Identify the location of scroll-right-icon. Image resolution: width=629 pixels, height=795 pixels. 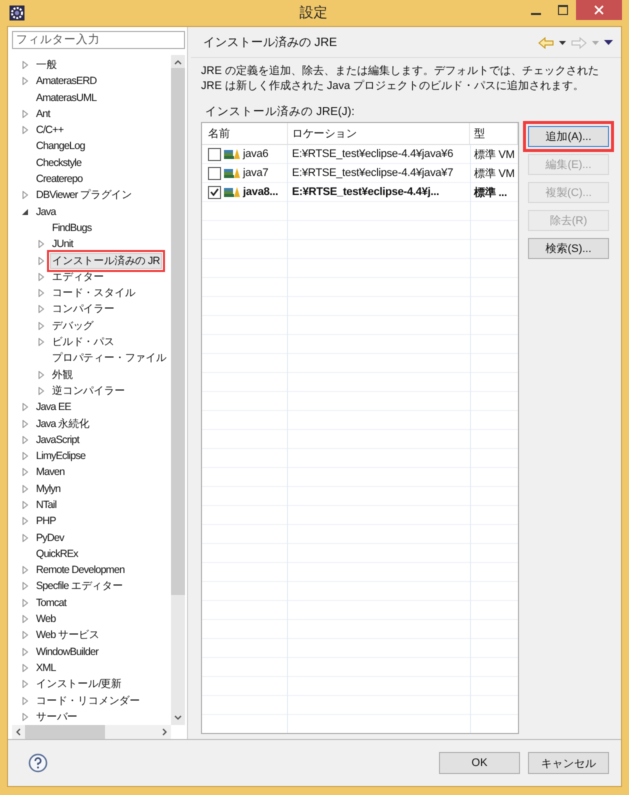
(165, 732).